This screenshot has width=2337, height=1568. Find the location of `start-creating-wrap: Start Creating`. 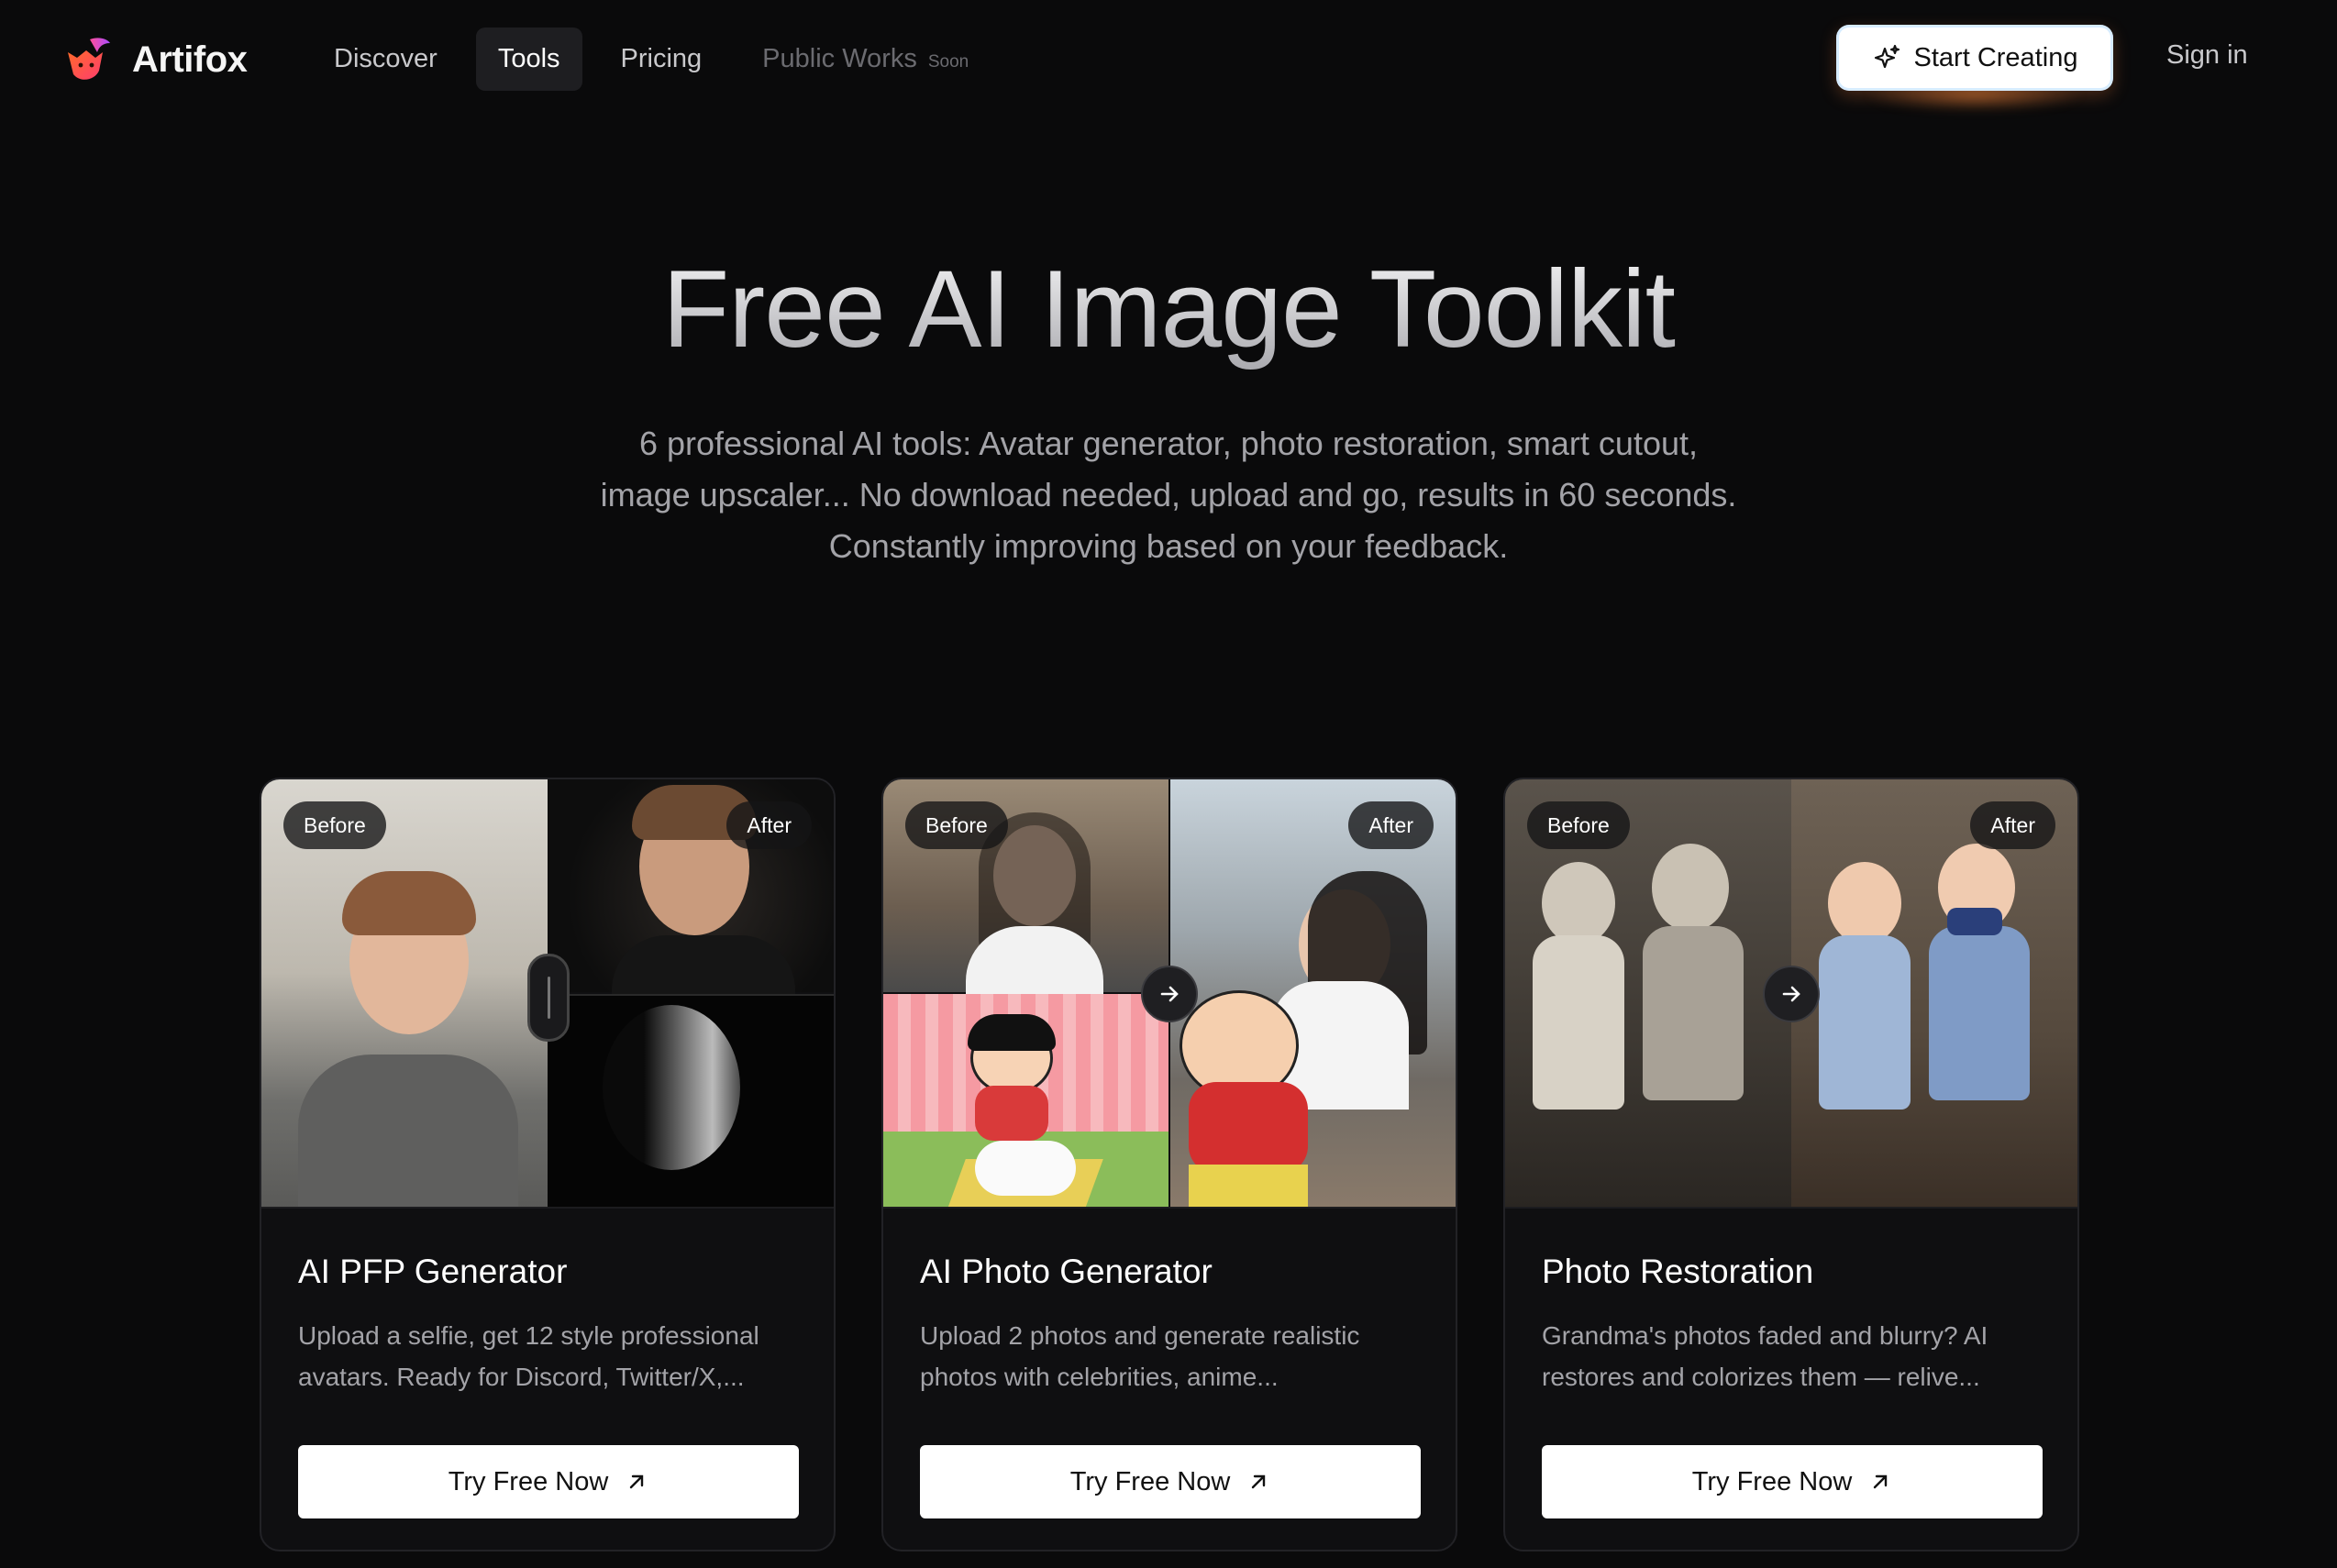

start-creating-wrap: Start Creating is located at coordinates (1974, 68).